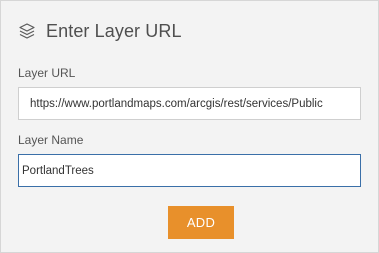 This screenshot has height=253, width=379. What do you see at coordinates (201, 222) in the screenshot?
I see `add-button: ADD` at bounding box center [201, 222].